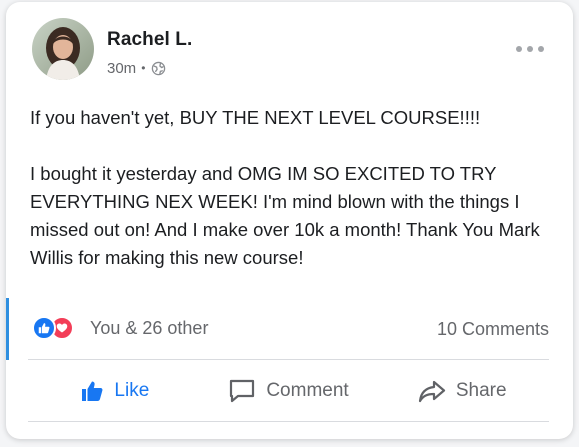  I want to click on divider, so click(288, 421).